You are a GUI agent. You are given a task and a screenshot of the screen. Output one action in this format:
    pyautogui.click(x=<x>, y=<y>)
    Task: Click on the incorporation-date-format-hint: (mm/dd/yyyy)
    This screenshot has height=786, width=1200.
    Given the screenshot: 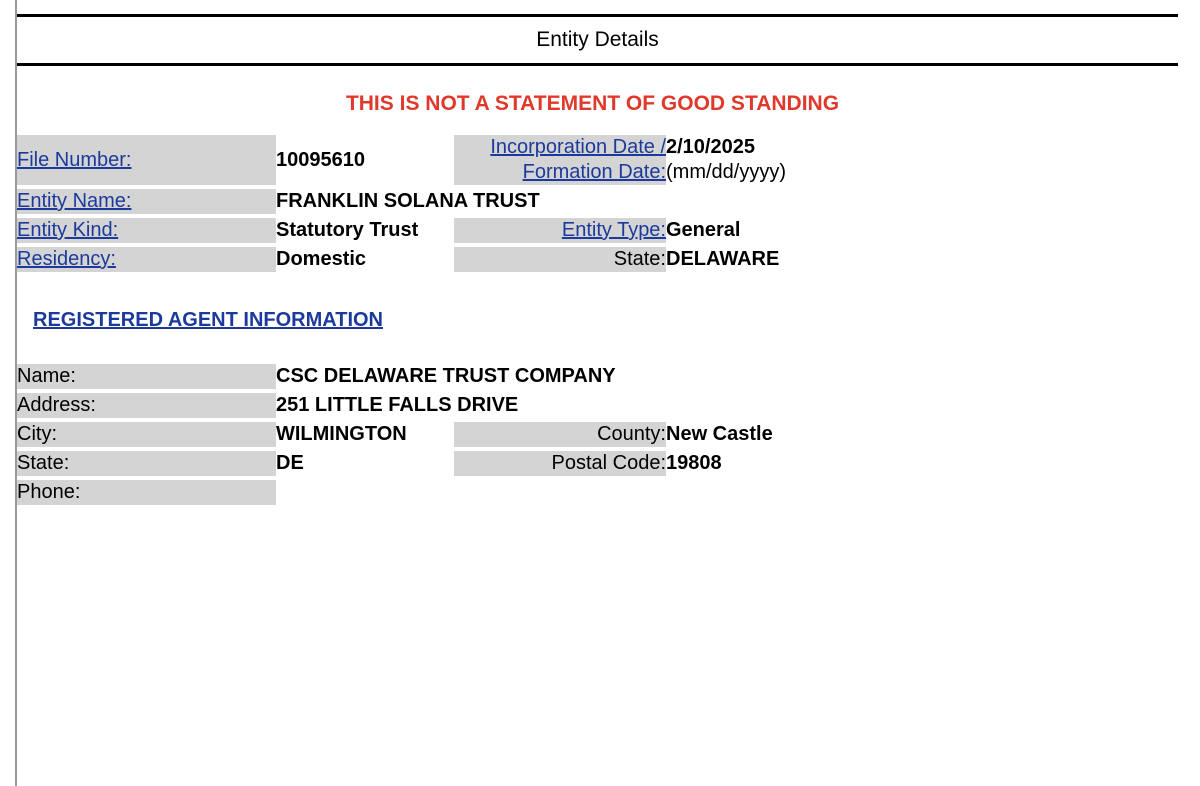 What is the action you would take?
    pyautogui.click(x=726, y=172)
    